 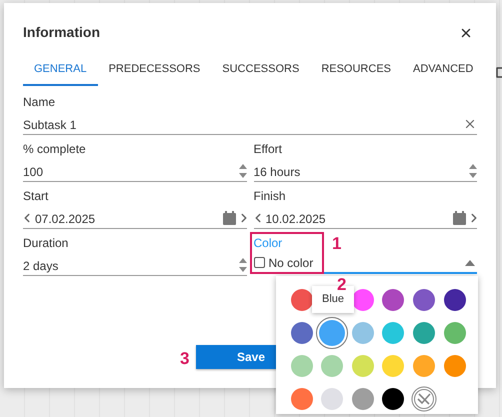 I want to click on dialog-title: Information, so click(x=61, y=32).